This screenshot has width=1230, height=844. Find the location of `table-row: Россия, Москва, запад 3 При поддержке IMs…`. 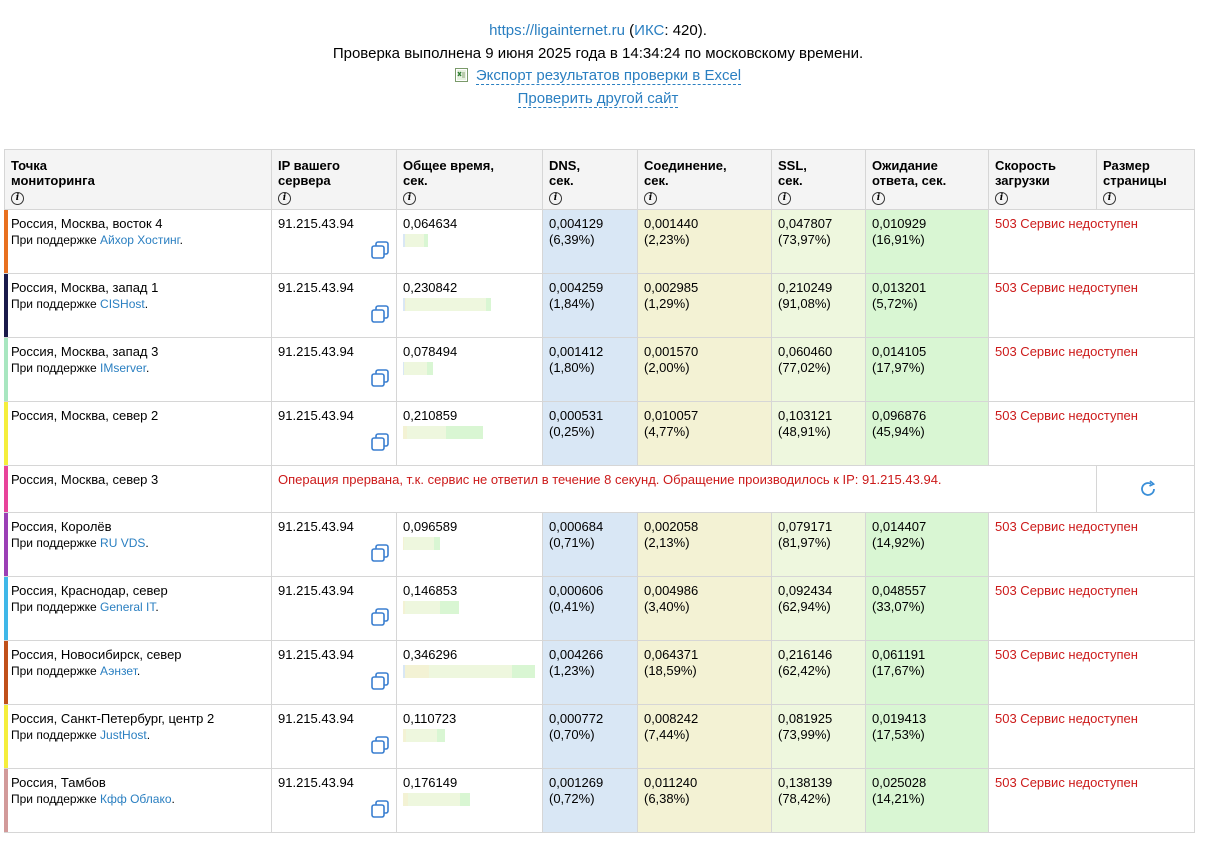

table-row: Россия, Москва, запад 3 При поддержке IMs… is located at coordinates (599, 369).